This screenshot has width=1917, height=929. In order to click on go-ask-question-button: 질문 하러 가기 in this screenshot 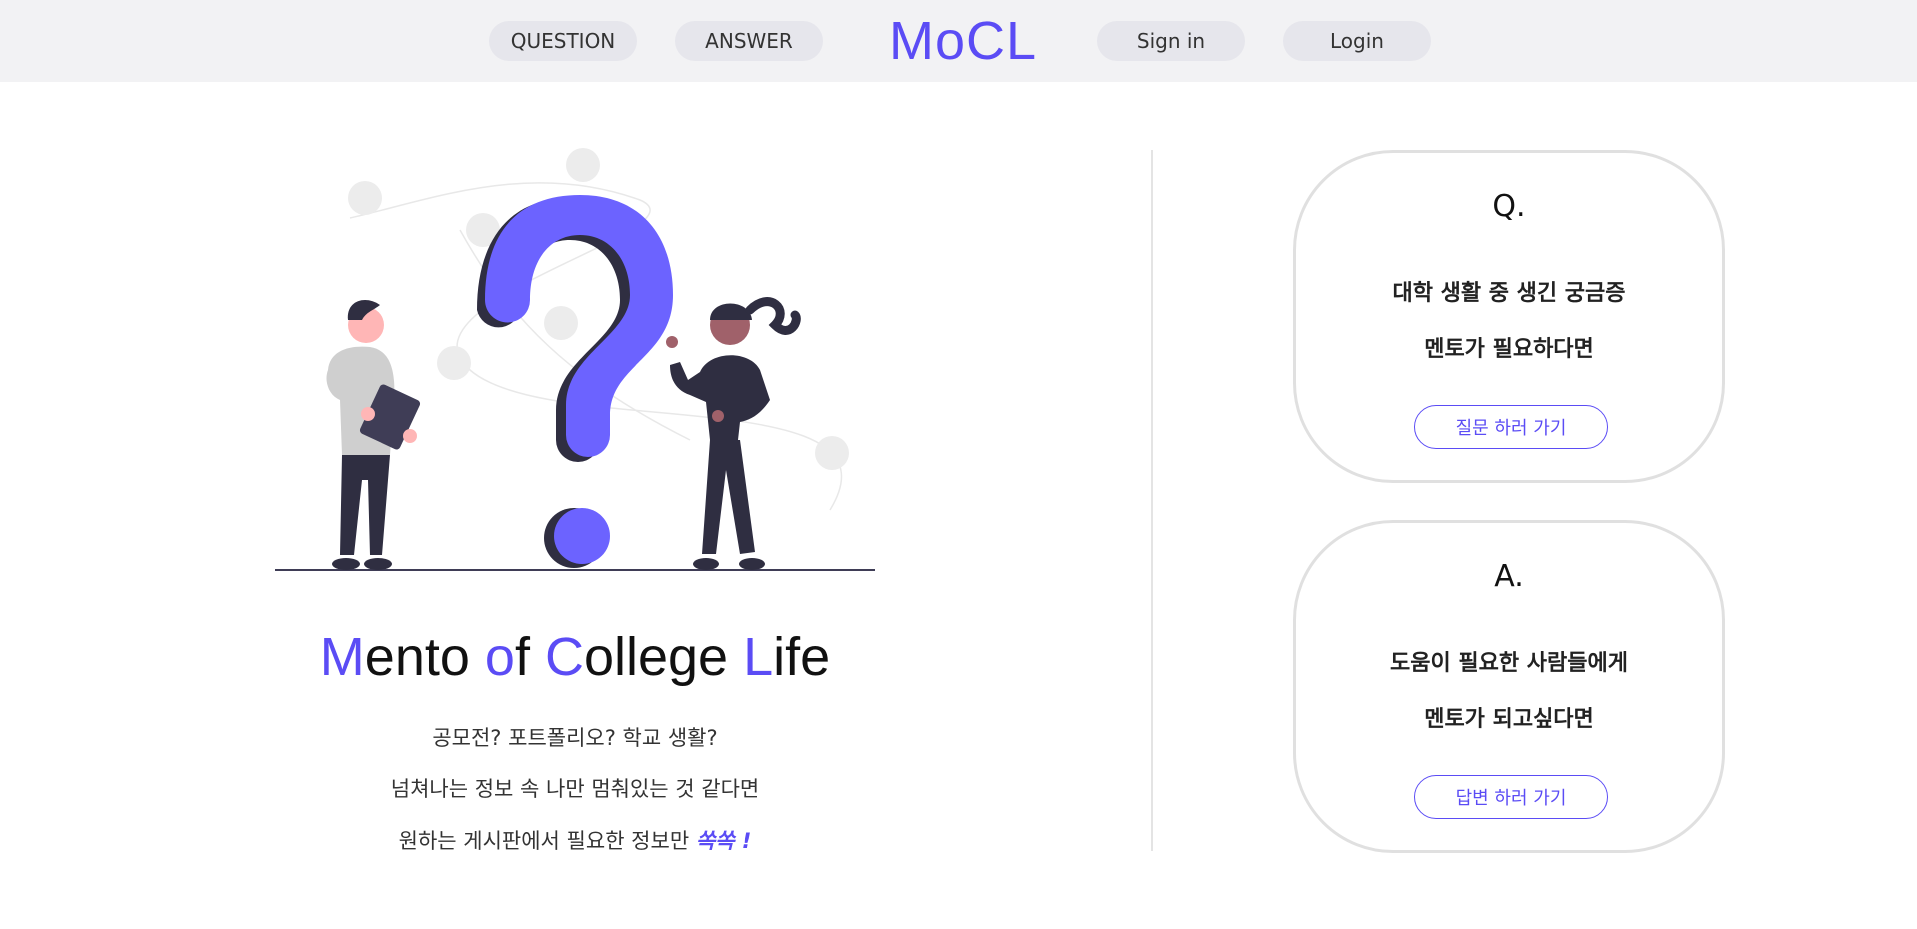, I will do `click(1511, 427)`.